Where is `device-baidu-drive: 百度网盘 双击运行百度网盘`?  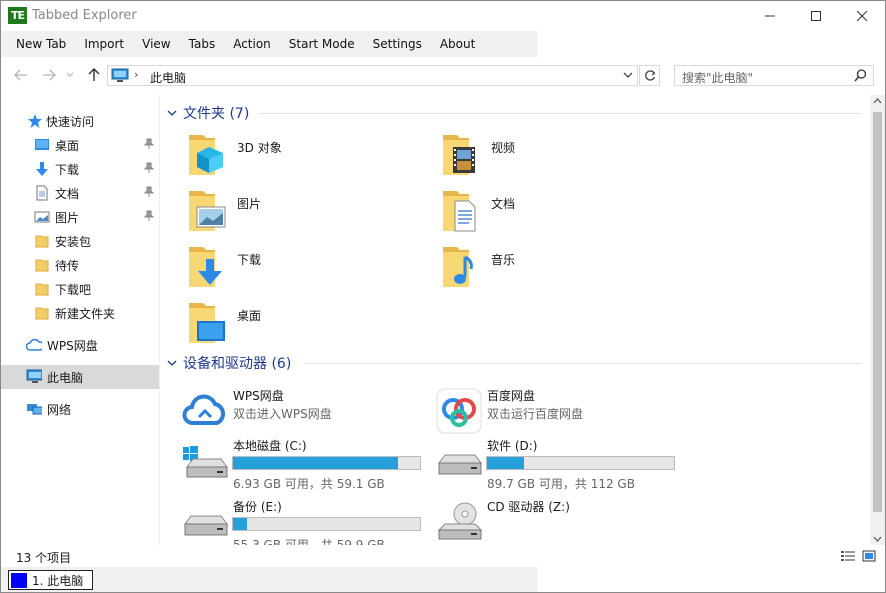 device-baidu-drive: 百度网盘 双击运行百度网盘 is located at coordinates (565, 415).